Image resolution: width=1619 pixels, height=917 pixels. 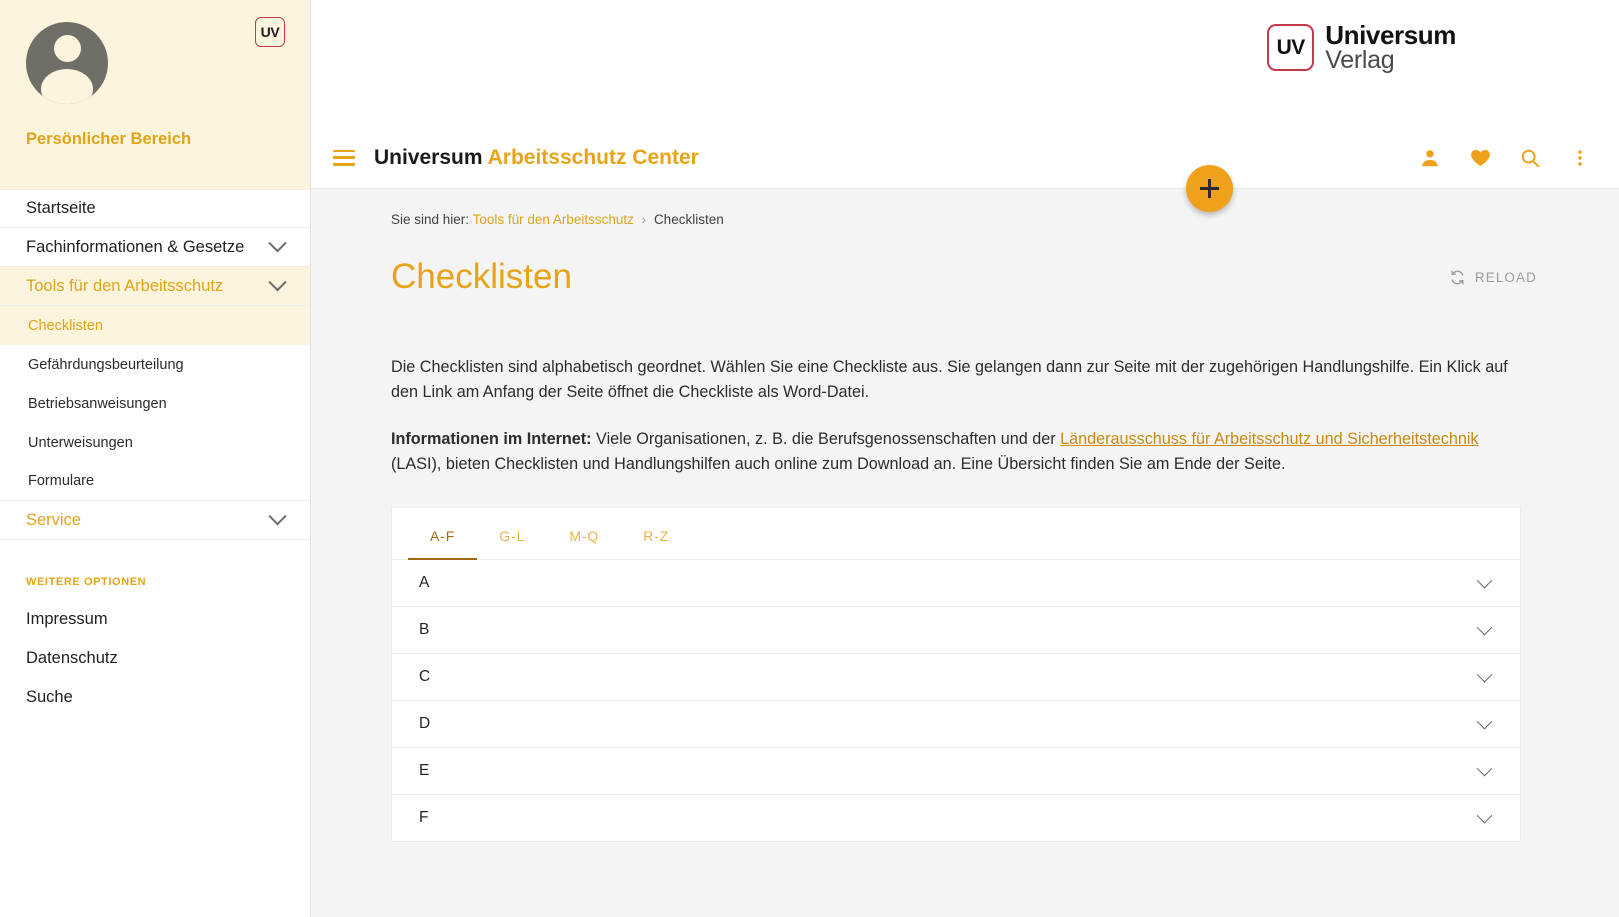 I want to click on hamburger-menu-icon, so click(x=344, y=157).